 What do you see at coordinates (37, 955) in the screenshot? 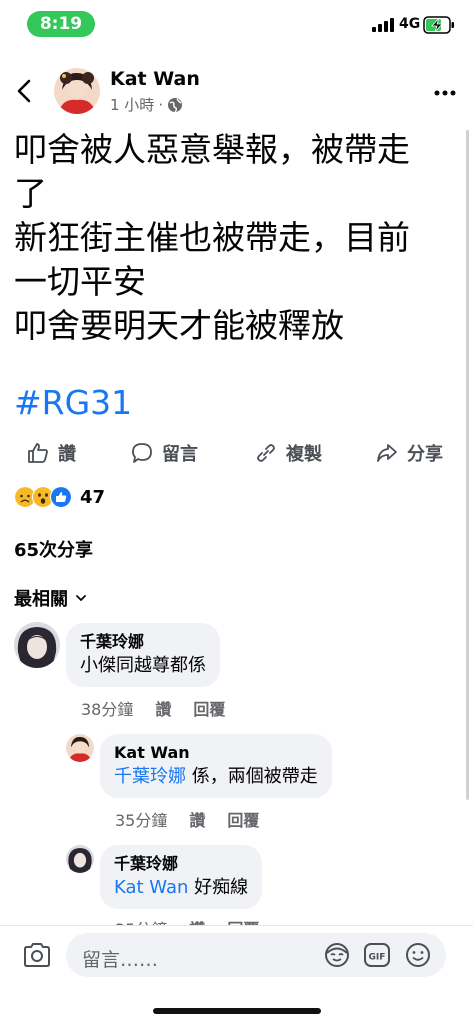
I see `camera-icon` at bounding box center [37, 955].